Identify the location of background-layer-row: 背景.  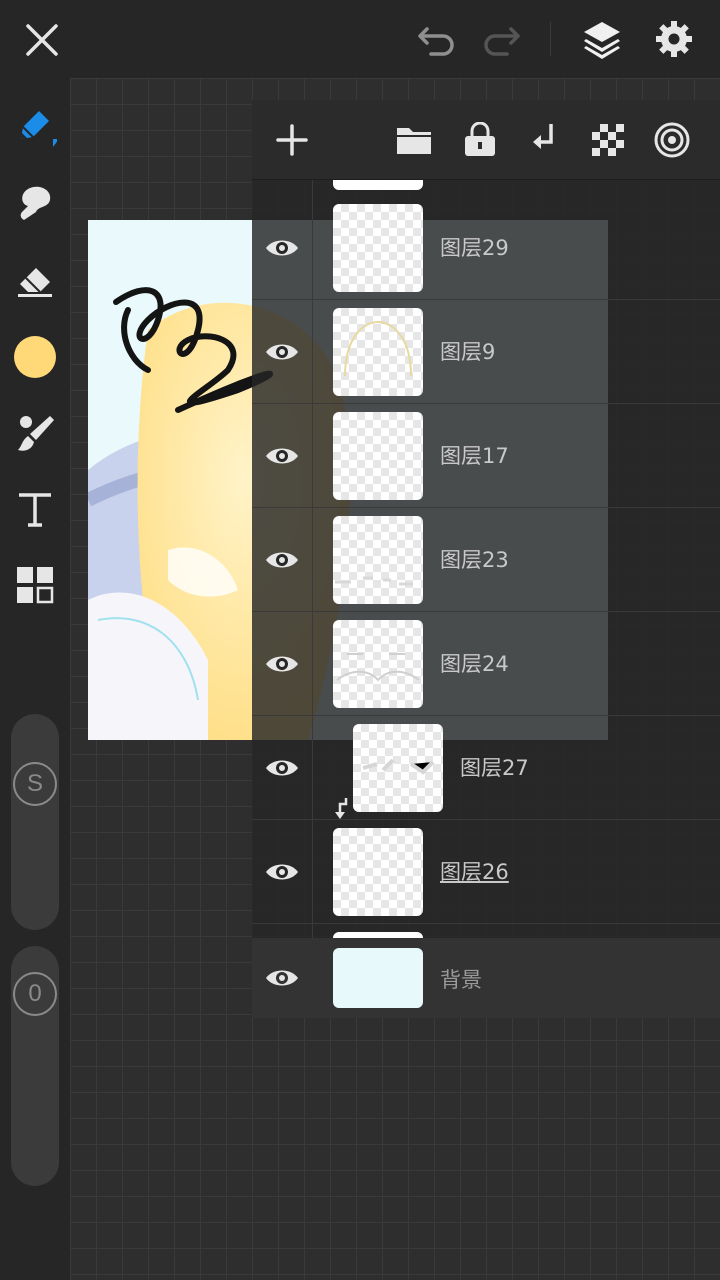
(486, 978).